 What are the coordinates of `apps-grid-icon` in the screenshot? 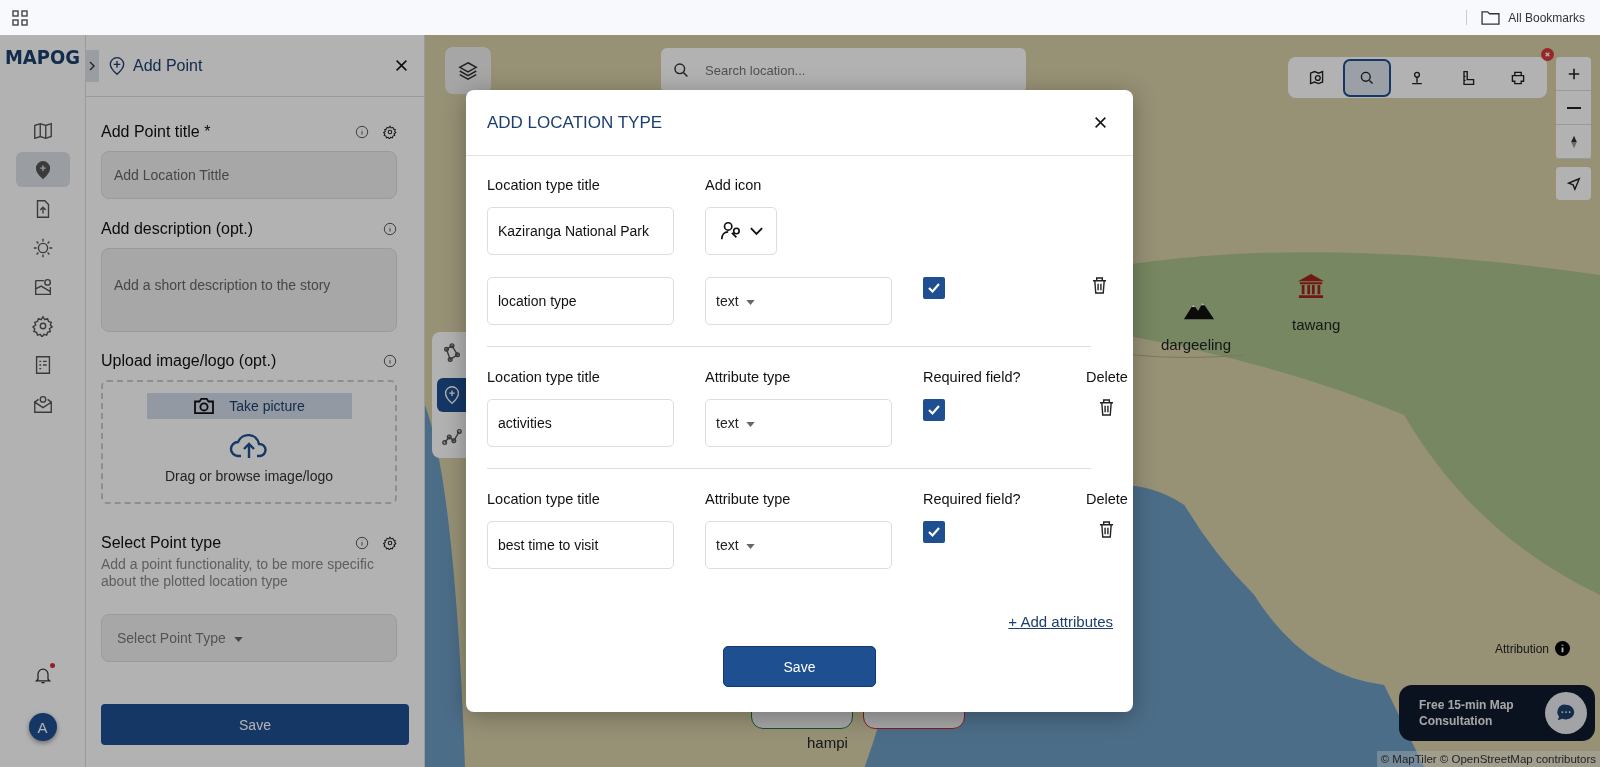 It's located at (20, 17).